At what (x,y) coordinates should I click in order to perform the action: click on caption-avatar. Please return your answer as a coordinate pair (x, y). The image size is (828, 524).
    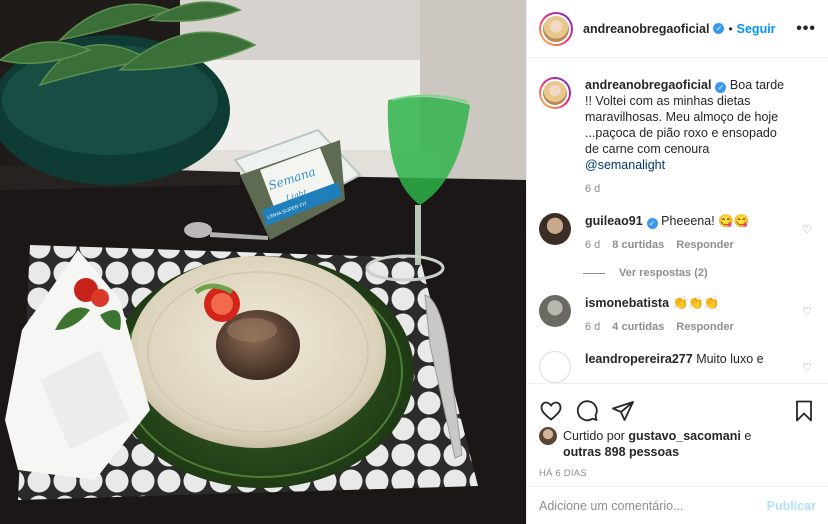
    Looking at the image, I should click on (555, 93).